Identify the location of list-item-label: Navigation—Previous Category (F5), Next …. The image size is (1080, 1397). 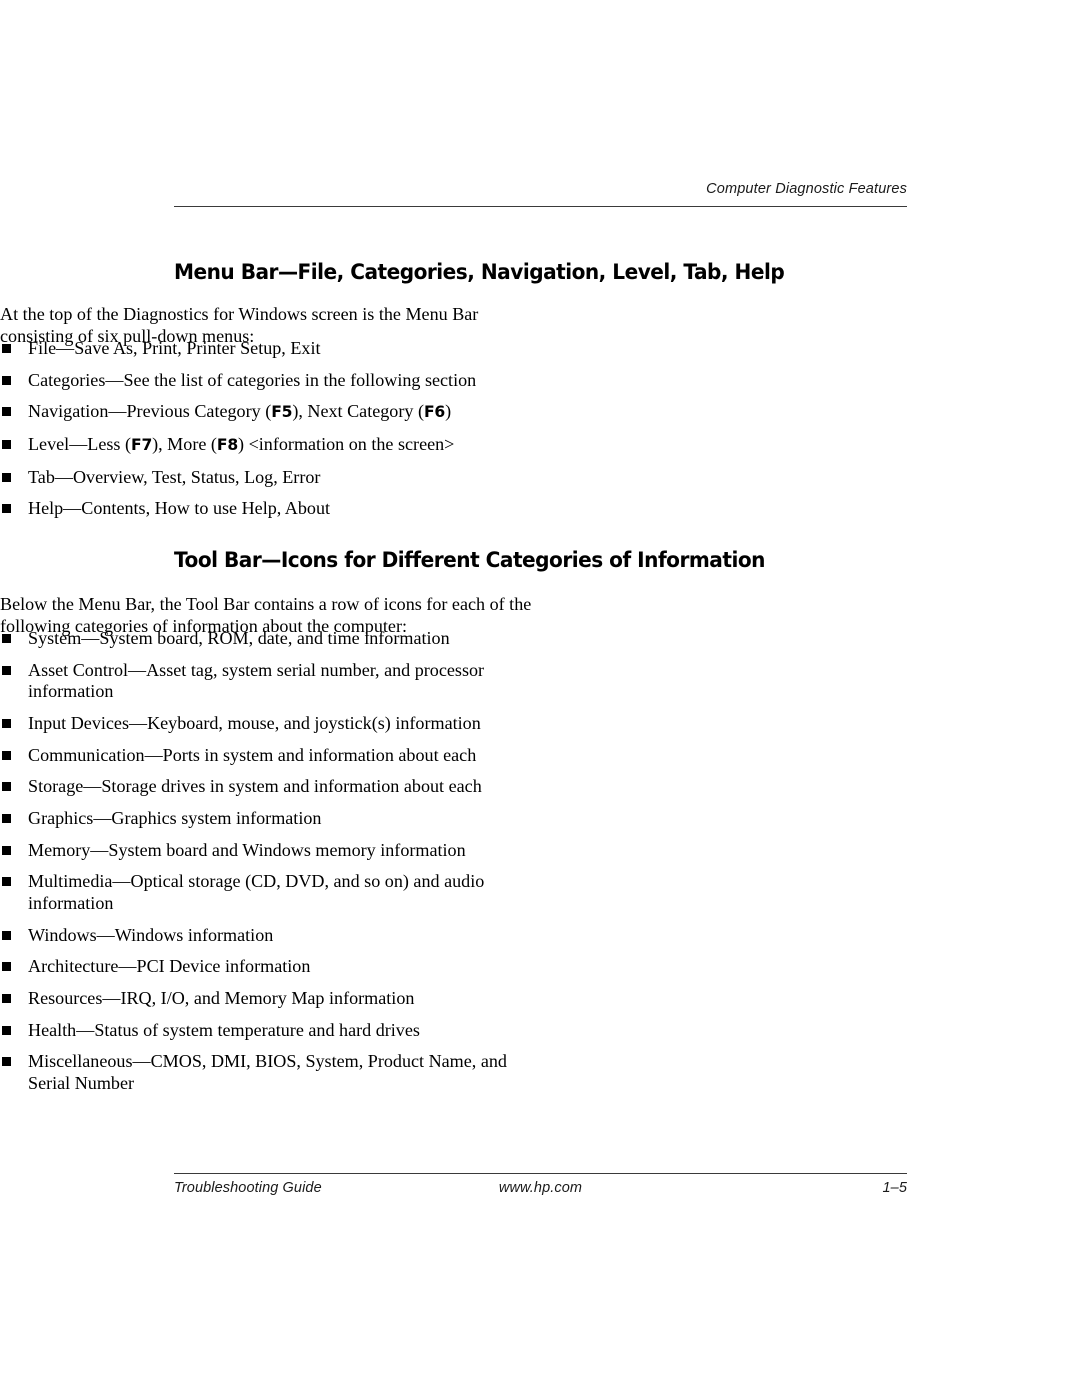
(240, 411).